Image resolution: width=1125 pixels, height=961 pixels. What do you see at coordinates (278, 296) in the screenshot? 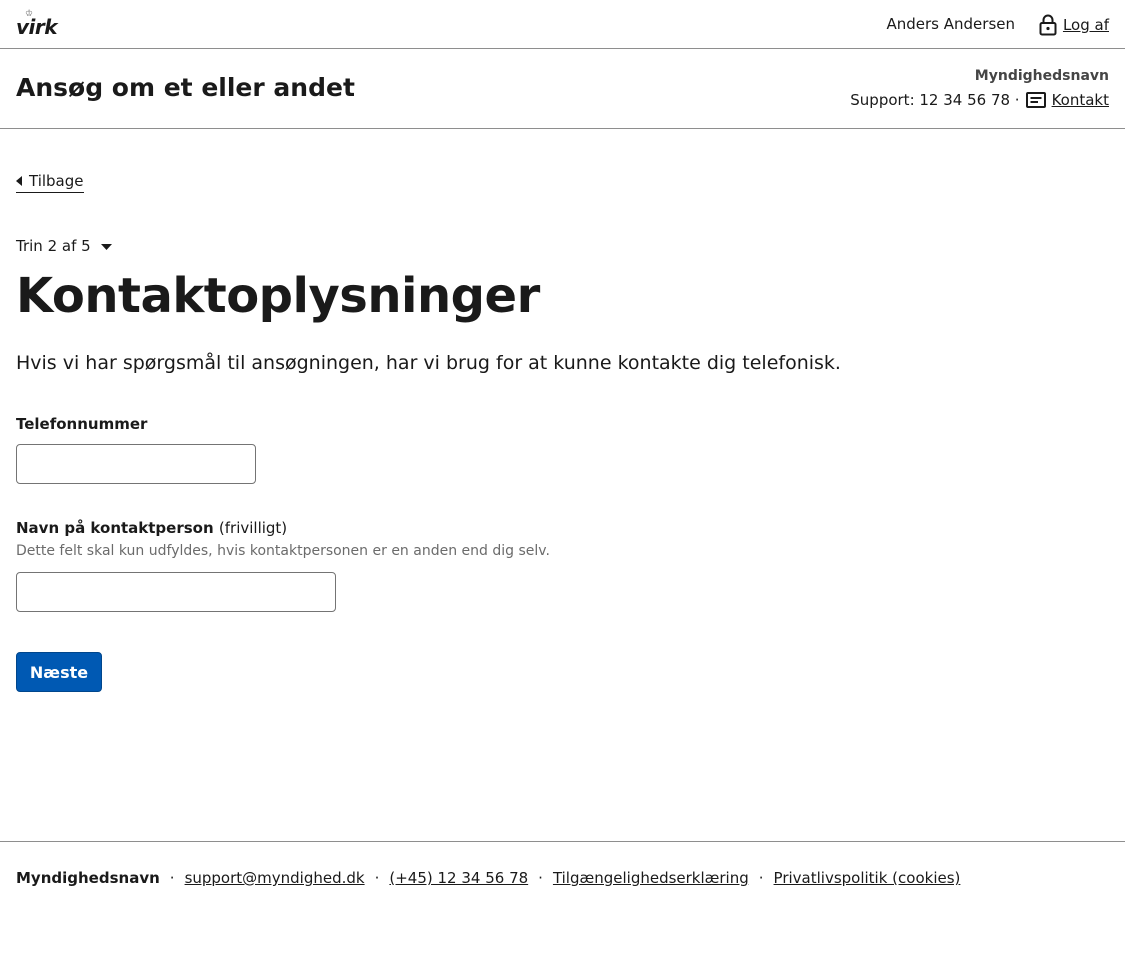
I see `page-title: Kontaktoplysninger` at bounding box center [278, 296].